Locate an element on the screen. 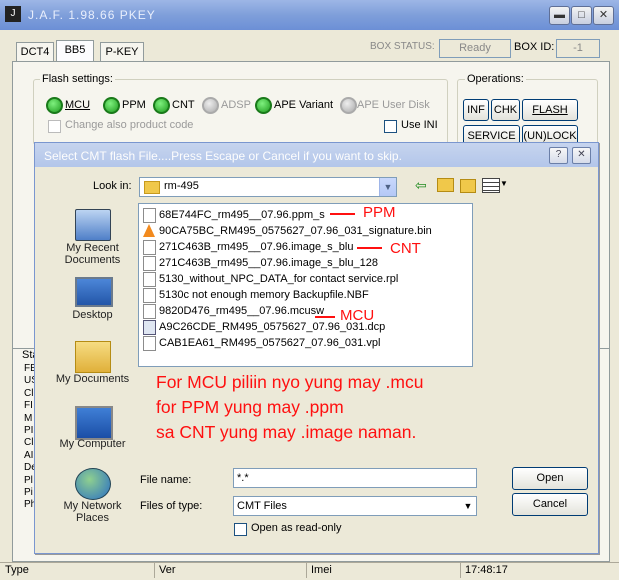  open-readonly-label: Open as read-only is located at coordinates (296, 528).